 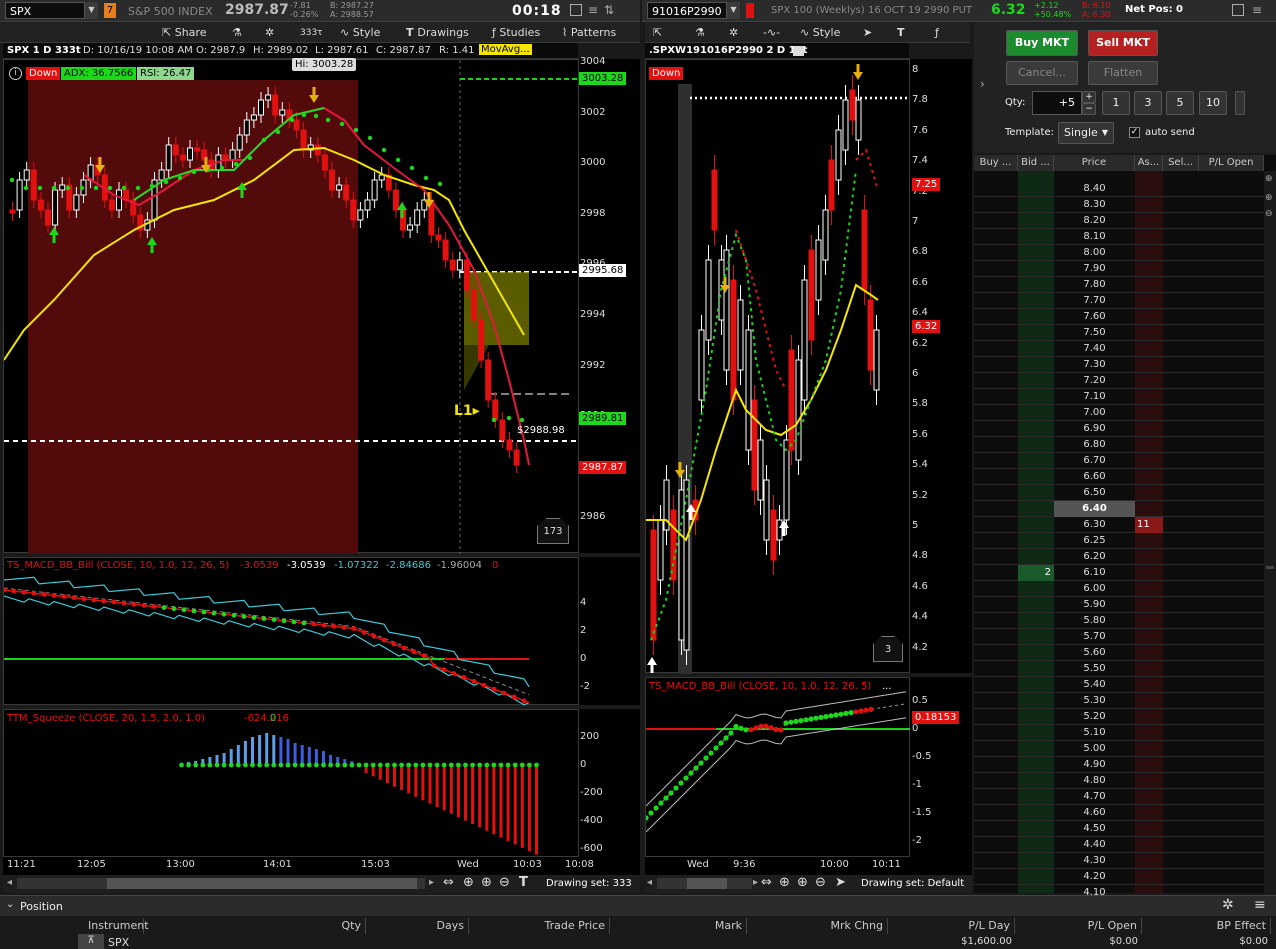 What do you see at coordinates (1119, 285) in the screenshot?
I see `ladder-row: 7.80` at bounding box center [1119, 285].